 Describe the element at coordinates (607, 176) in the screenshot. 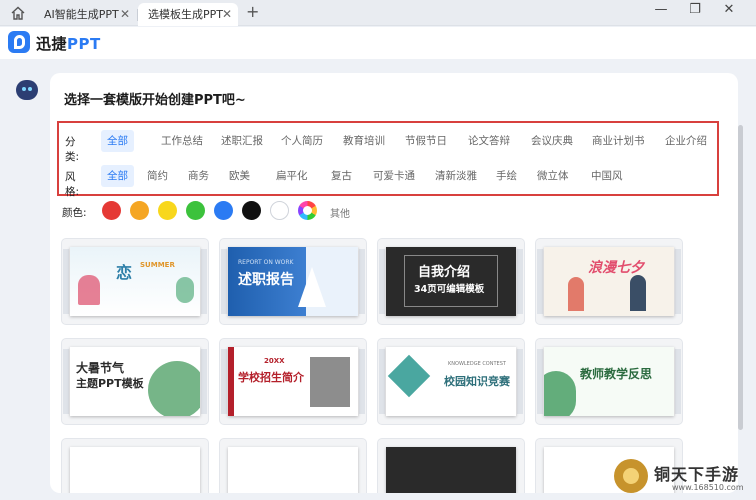

I see `style-chip: 中国风` at that location.